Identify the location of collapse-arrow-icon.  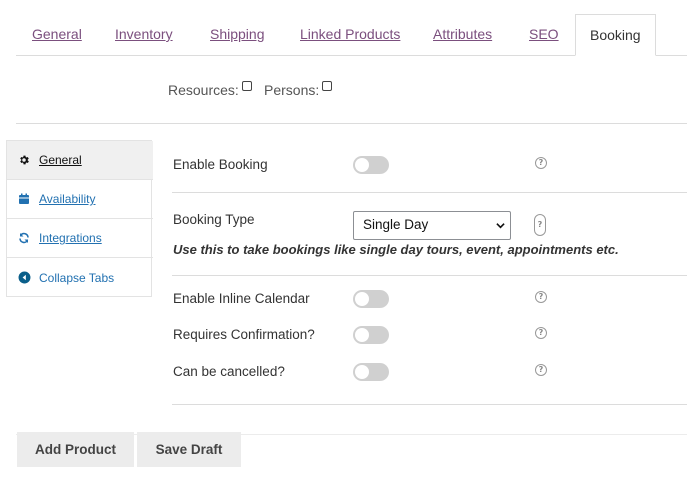
(24, 278).